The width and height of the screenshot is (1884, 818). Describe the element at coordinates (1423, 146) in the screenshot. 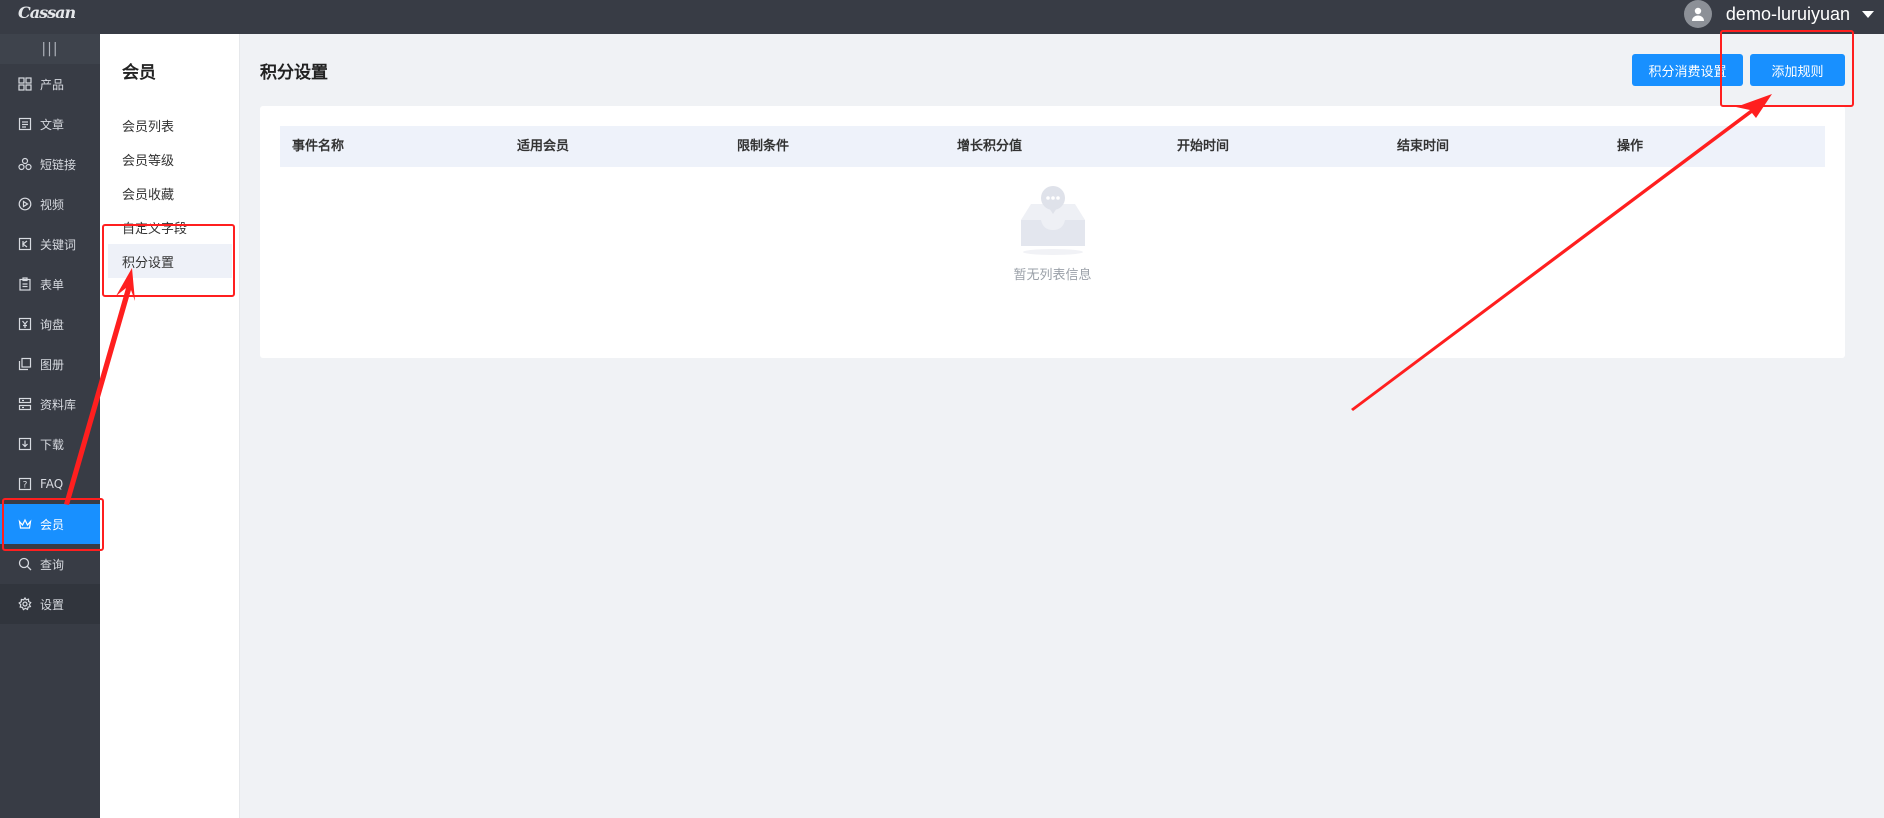

I see `column-header-end-time: 结束时间` at that location.